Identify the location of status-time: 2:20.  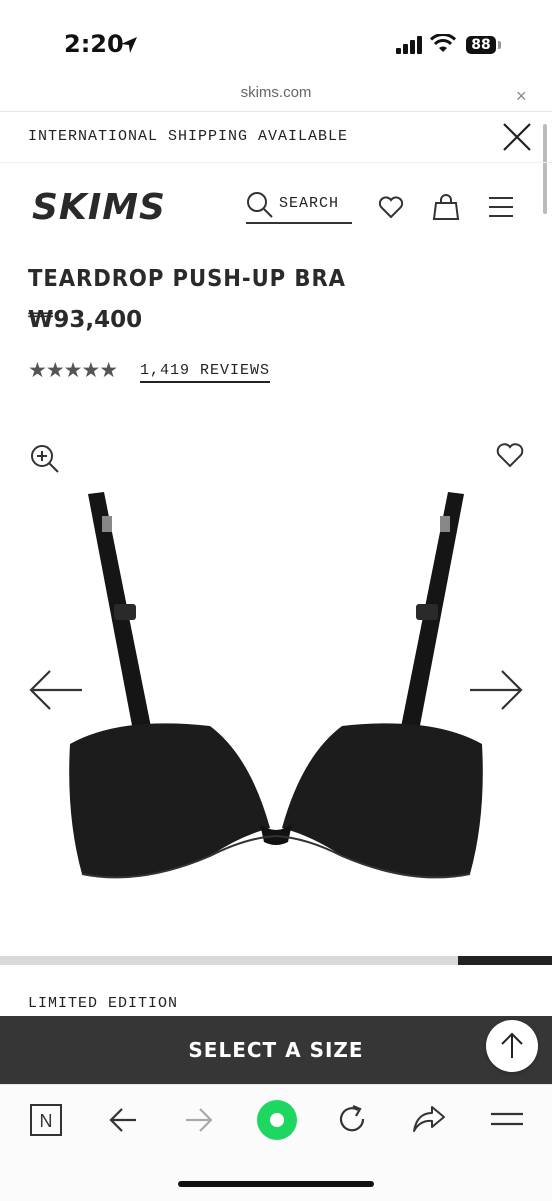
(94, 44).